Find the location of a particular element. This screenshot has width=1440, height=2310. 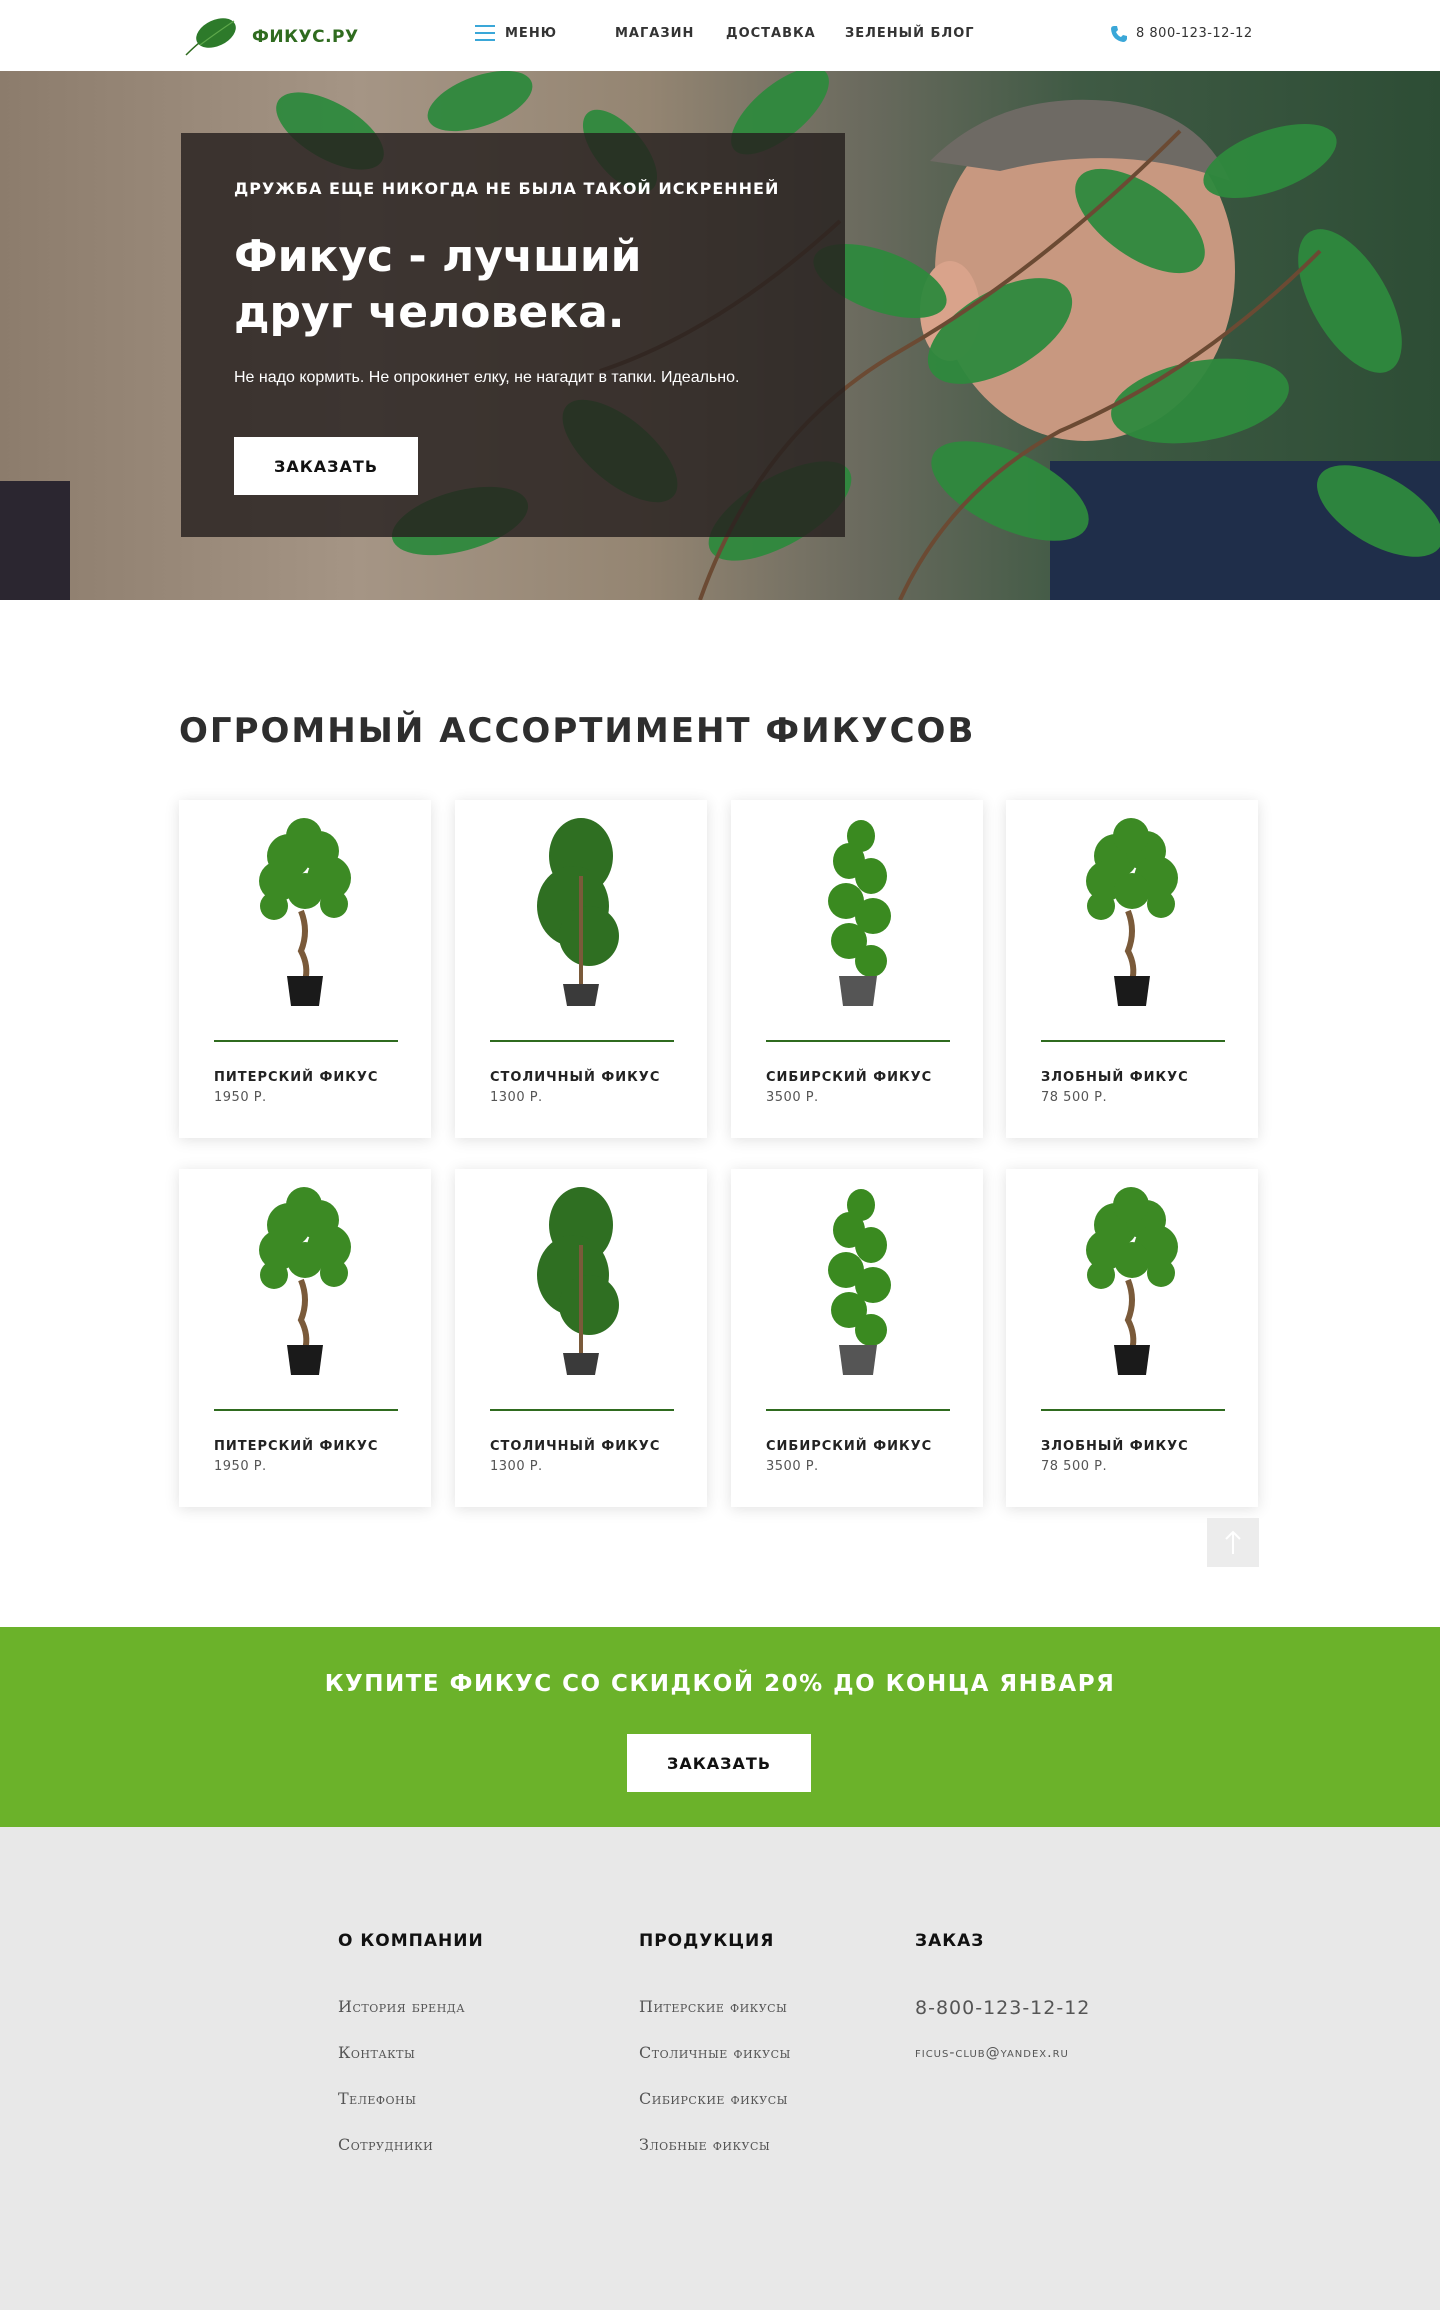

header-phone: 8 800-123-12-12 is located at coordinates (1194, 33).